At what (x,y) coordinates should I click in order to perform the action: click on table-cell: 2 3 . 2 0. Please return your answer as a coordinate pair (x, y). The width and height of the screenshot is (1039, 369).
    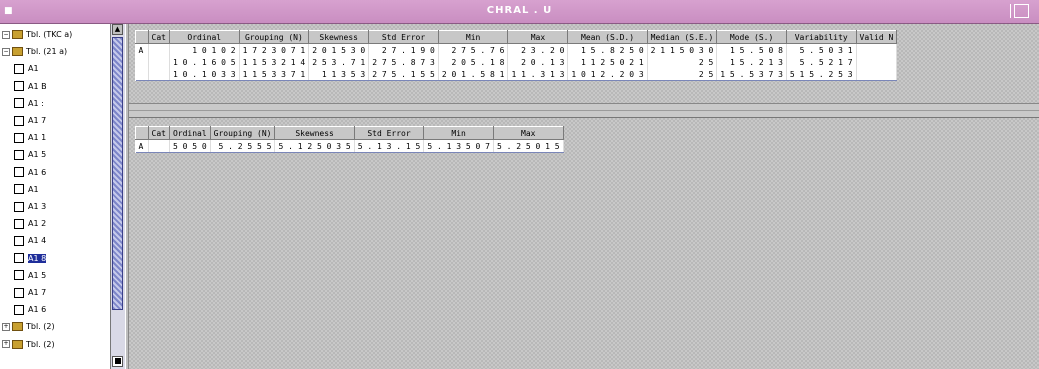
    Looking at the image, I should click on (538, 49).